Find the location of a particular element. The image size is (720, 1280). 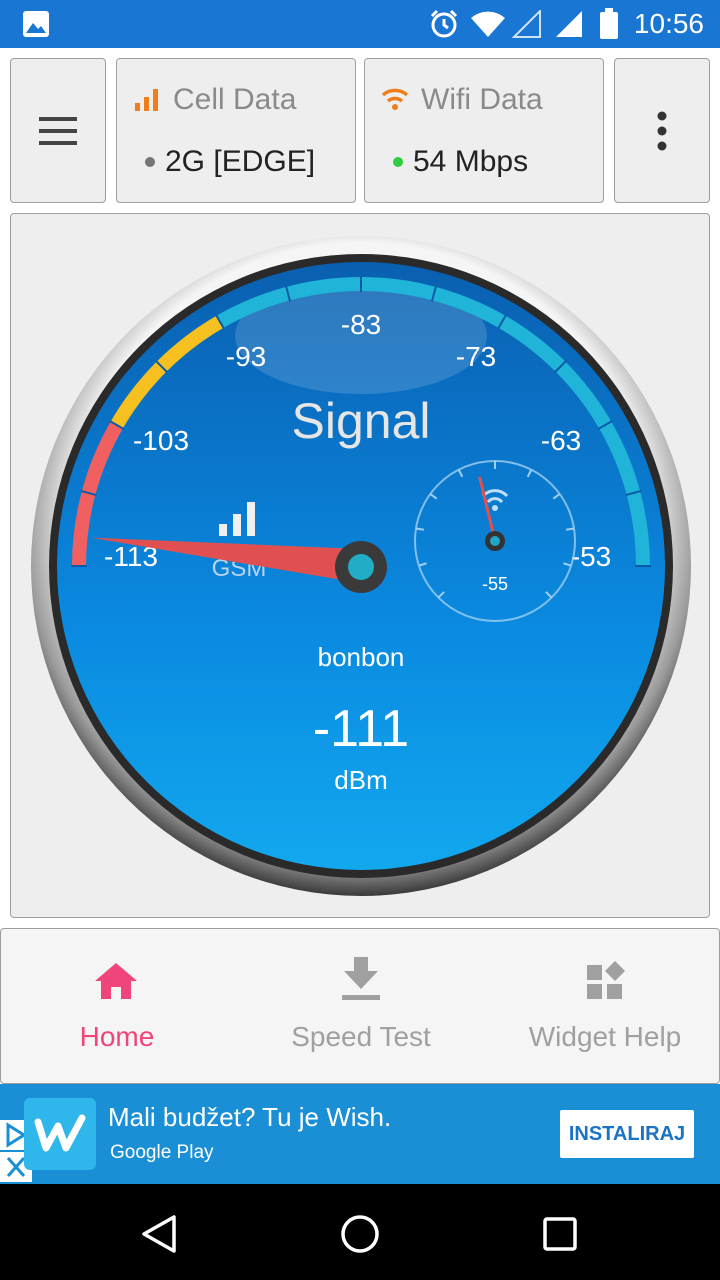

widgets-icon is located at coordinates (606, 980).